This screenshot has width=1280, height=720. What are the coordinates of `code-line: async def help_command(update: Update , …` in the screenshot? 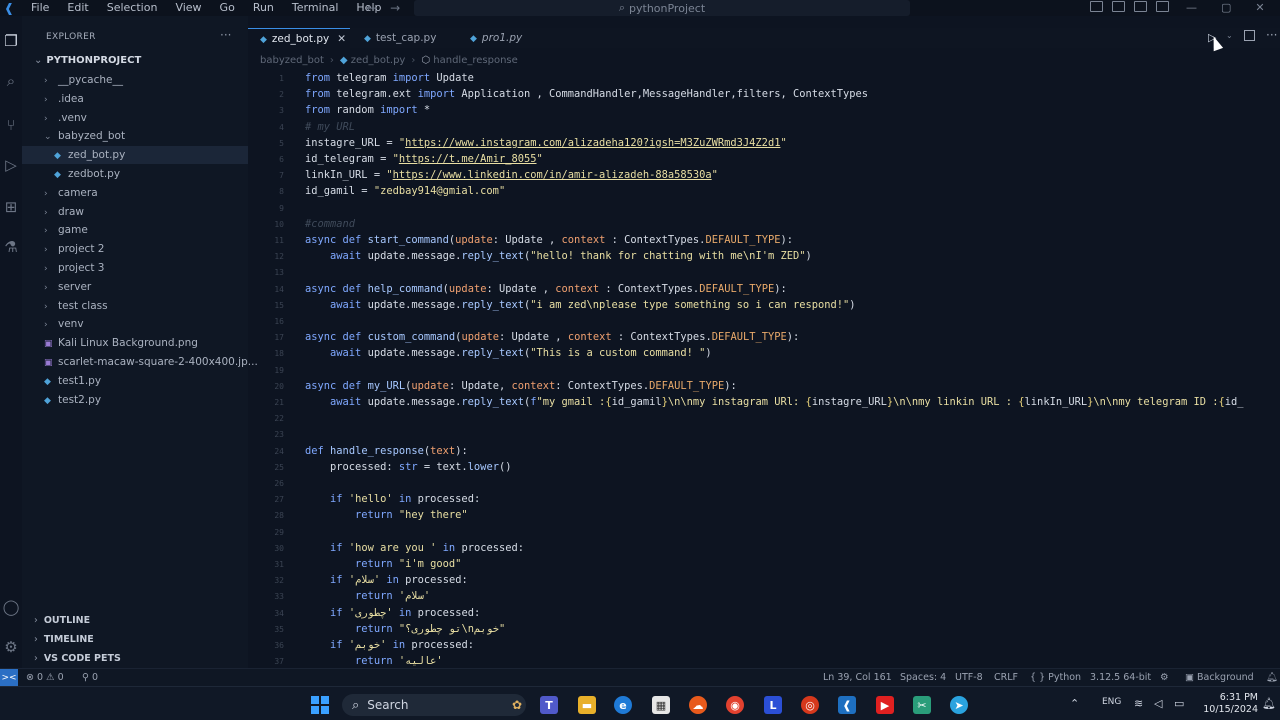 It's located at (546, 289).